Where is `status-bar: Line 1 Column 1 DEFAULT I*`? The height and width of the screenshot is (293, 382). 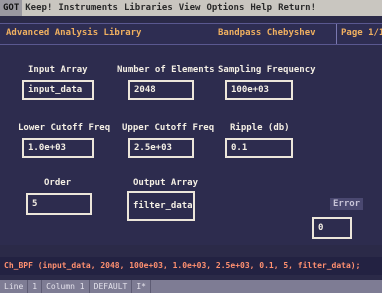
status-bar: Line 1 Column 1 DEFAULT I* is located at coordinates (191, 286).